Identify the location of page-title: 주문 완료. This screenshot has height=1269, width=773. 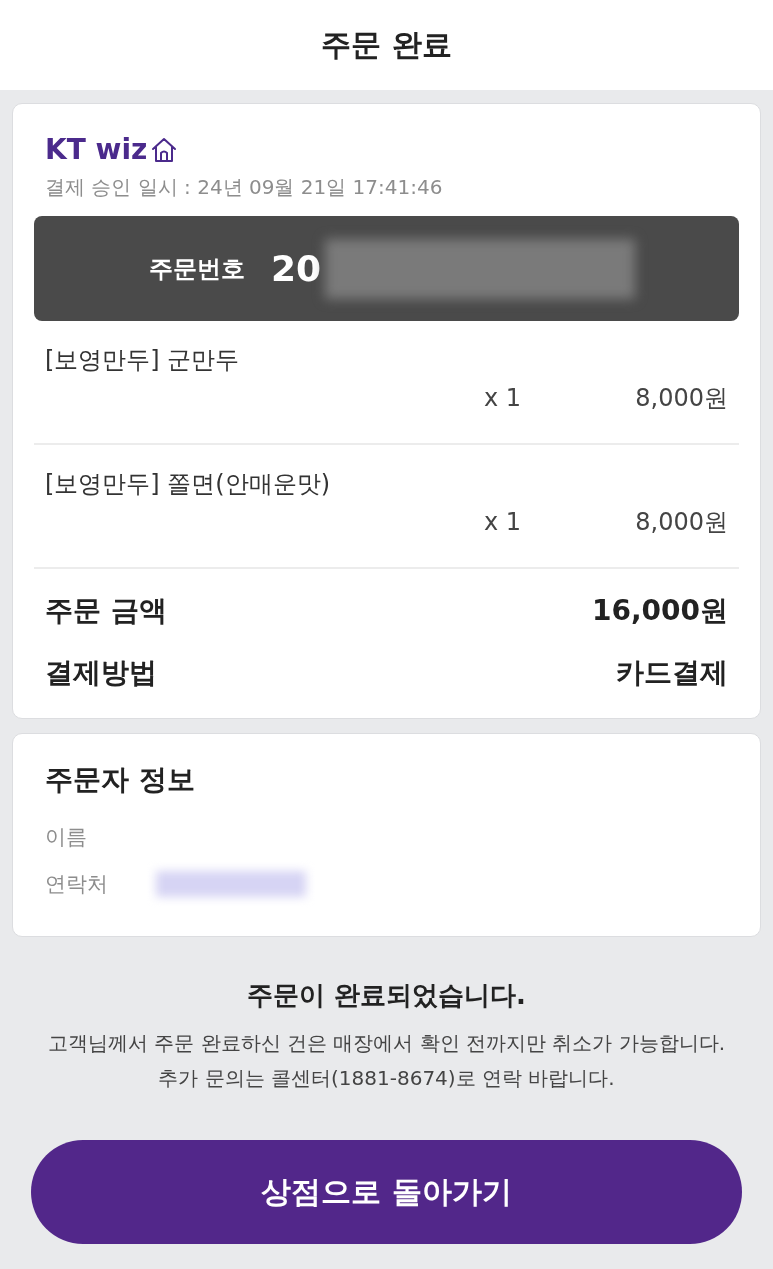
(386, 45).